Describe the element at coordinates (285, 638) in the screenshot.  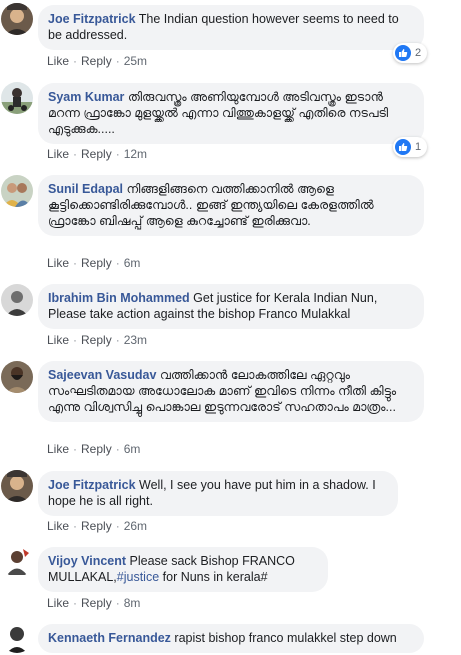
I see `comment-text: rapist bishop franco mulakkel step down` at that location.